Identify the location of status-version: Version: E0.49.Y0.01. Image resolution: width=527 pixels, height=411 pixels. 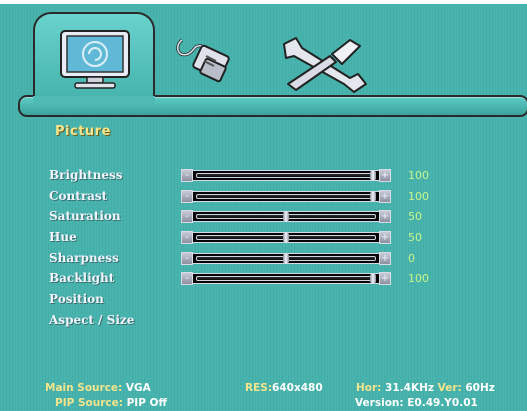
(416, 403).